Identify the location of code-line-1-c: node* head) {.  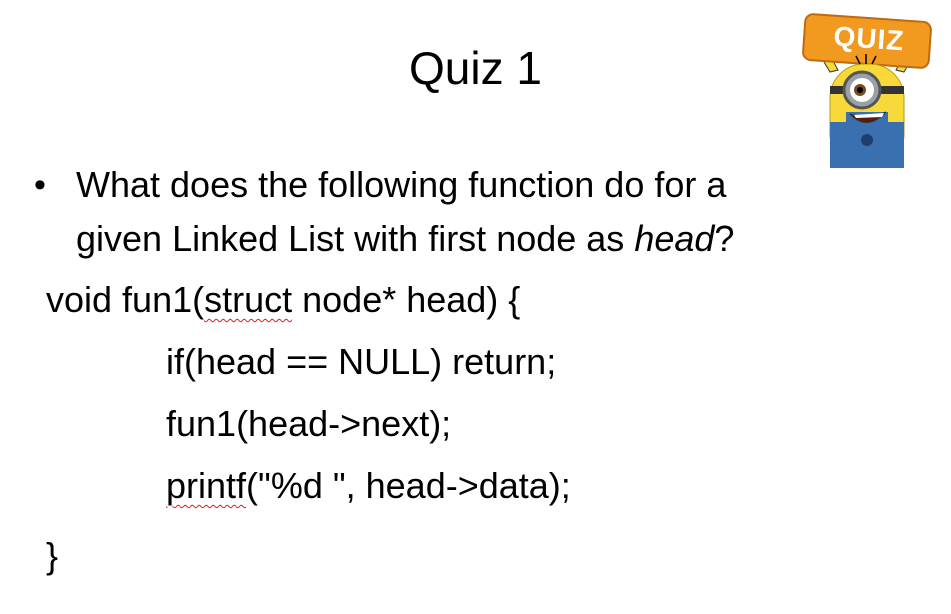
(406, 299).